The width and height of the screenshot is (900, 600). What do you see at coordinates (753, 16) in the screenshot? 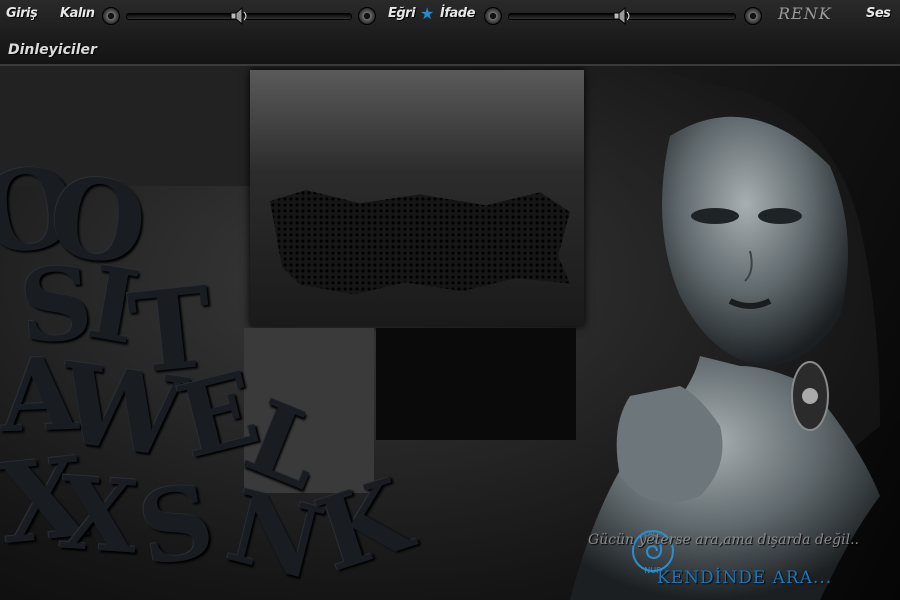
I see `slider-right-end-knob-icon` at bounding box center [753, 16].